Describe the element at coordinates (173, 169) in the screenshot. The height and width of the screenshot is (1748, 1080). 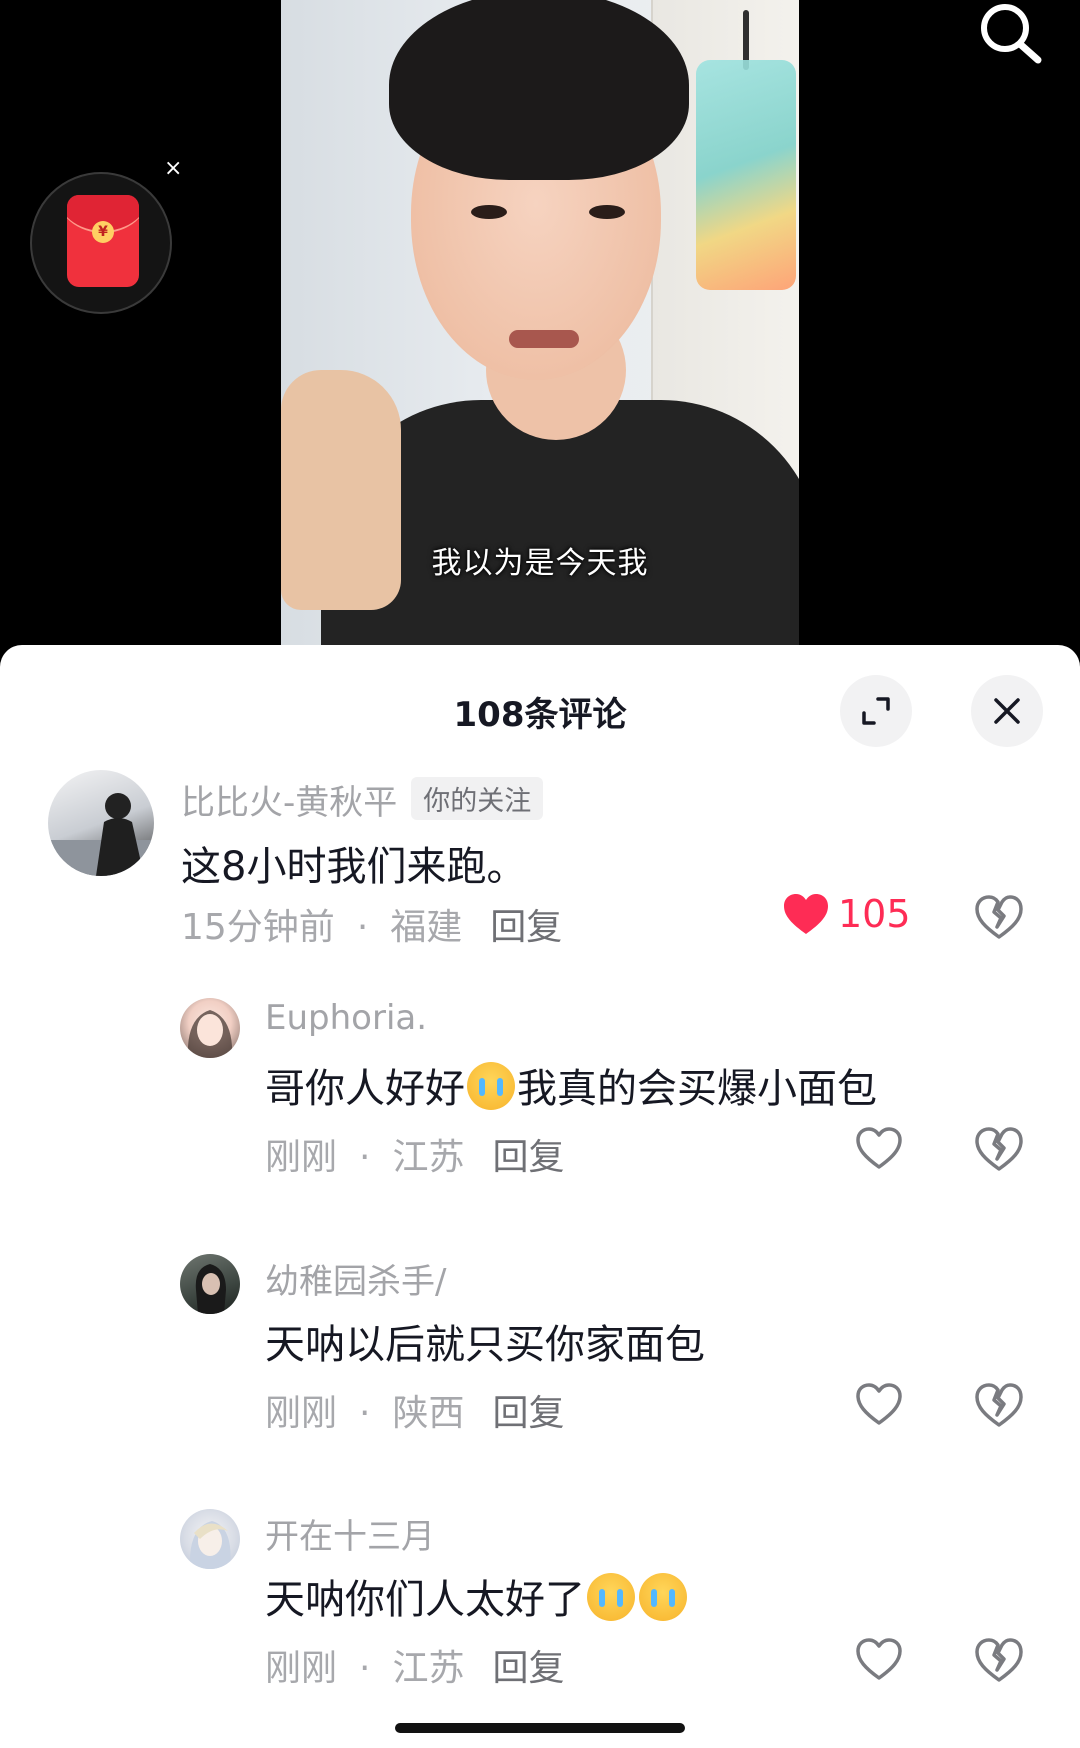
I see `red-packet-close-icon: ×` at that location.